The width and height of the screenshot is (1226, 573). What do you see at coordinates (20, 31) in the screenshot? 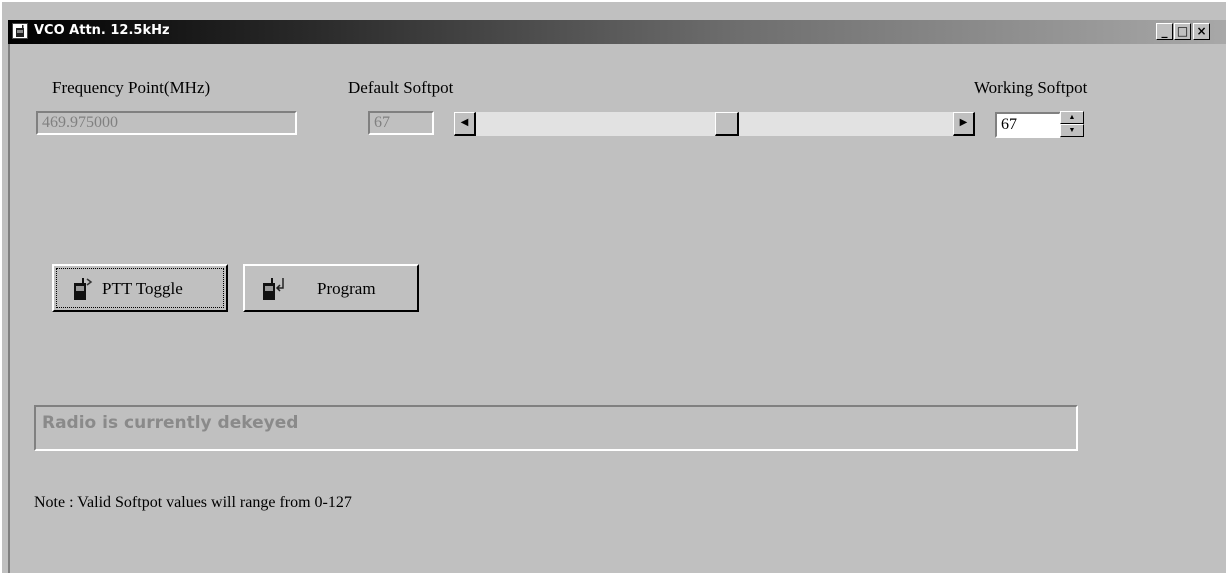
I see `radio-icon` at bounding box center [20, 31].